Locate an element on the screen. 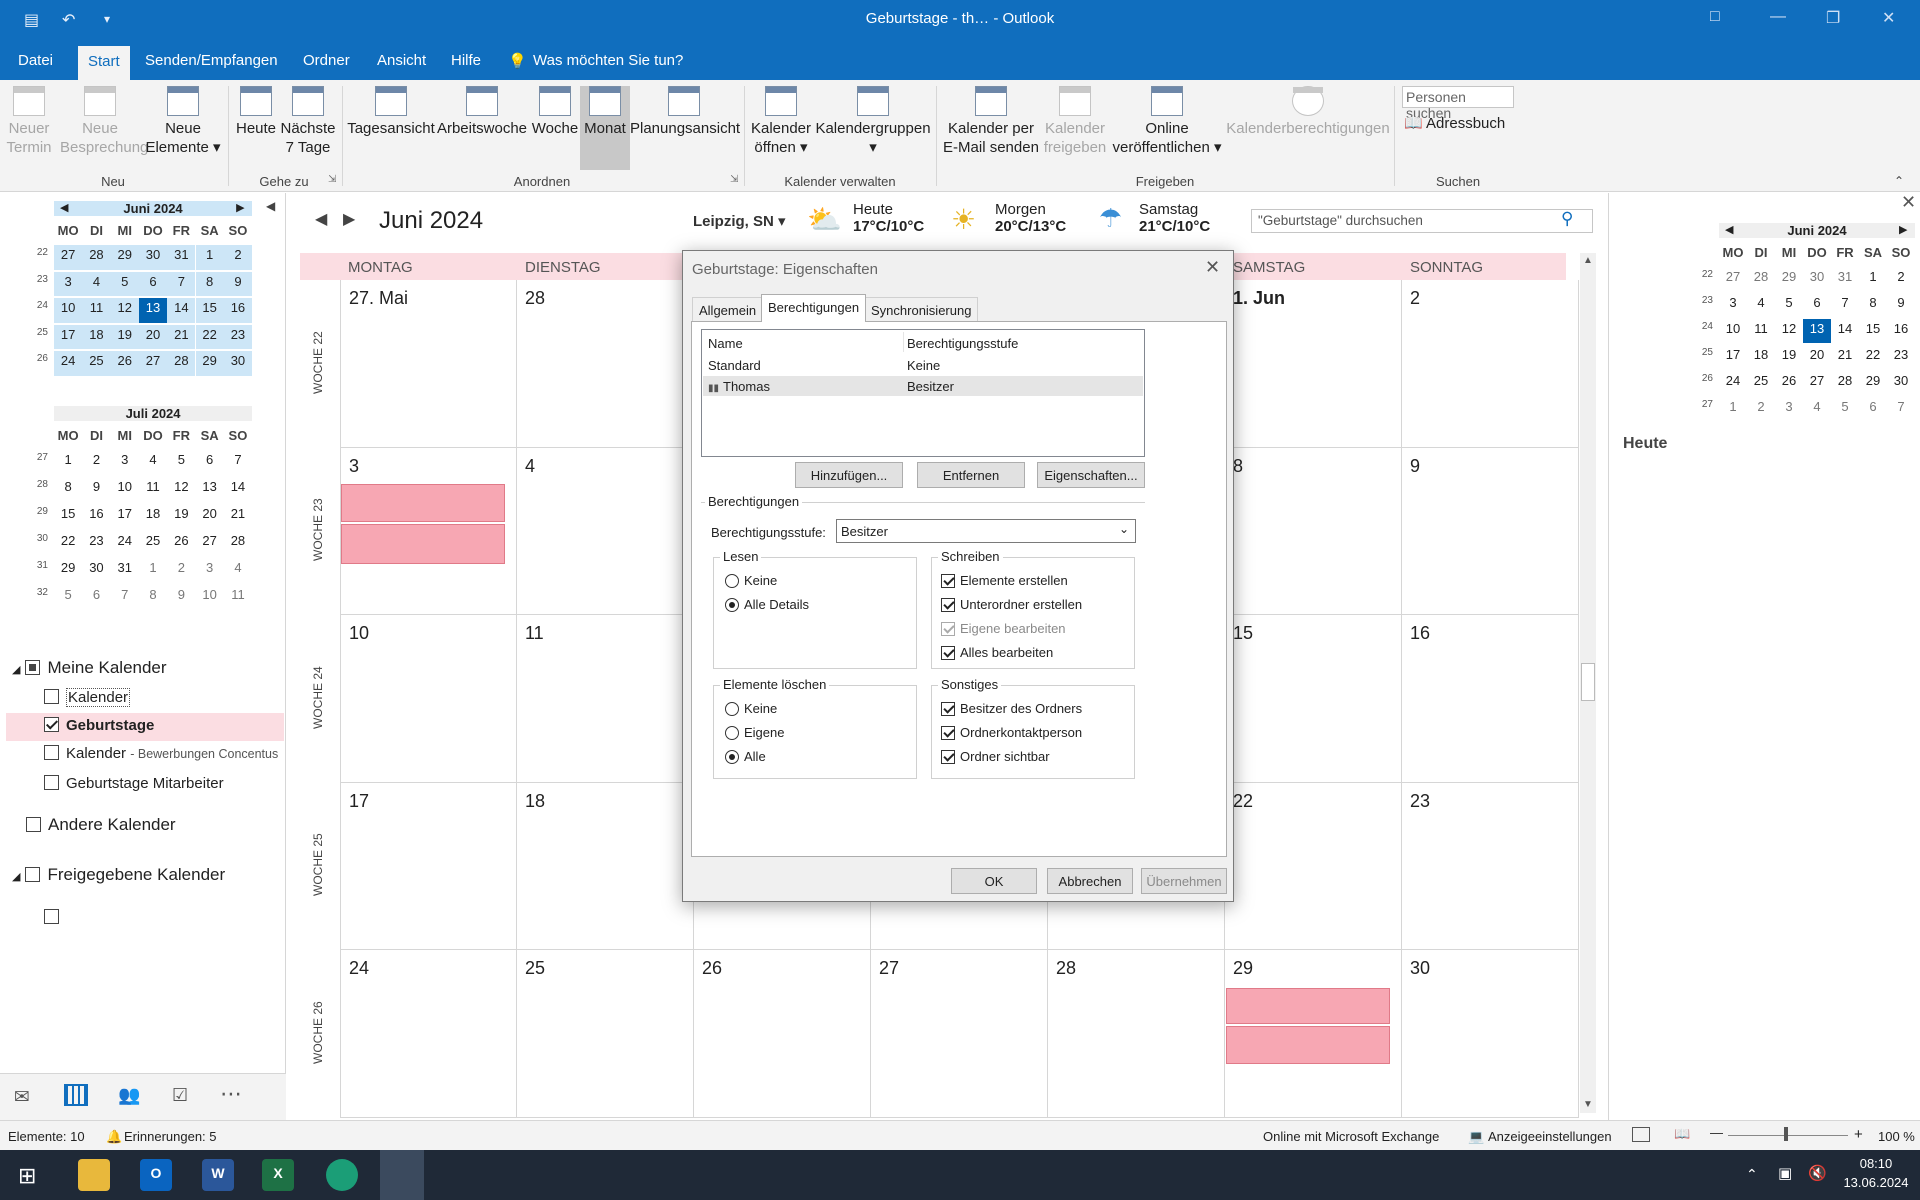 Image resolution: width=1920 pixels, height=1200 pixels. tab-hilfe: Hilfe is located at coordinates (466, 60).